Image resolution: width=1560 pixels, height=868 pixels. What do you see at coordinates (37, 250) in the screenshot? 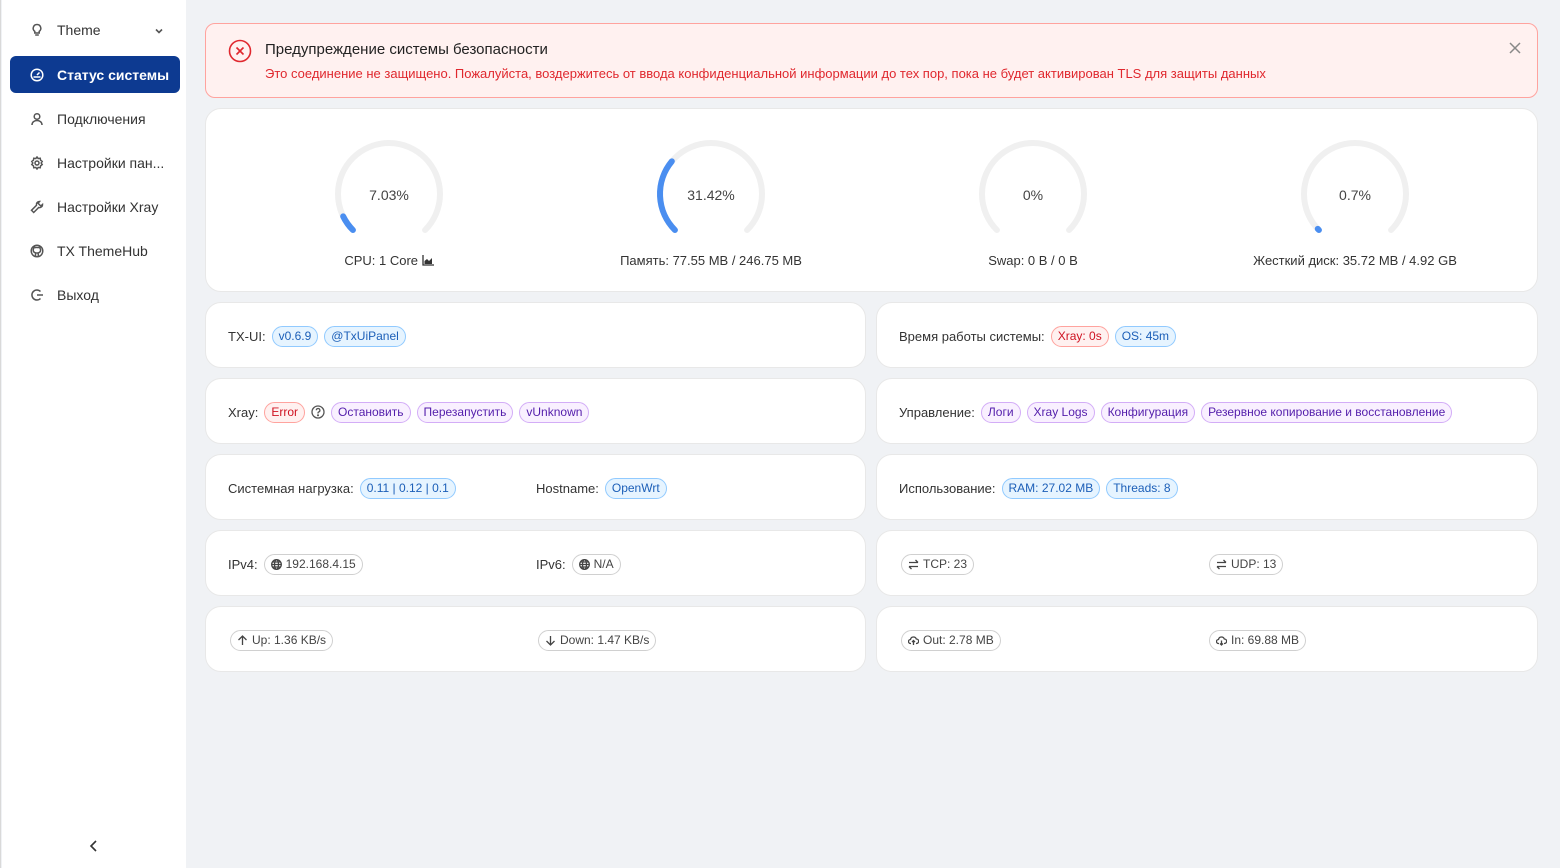
I see `github-icon` at bounding box center [37, 250].